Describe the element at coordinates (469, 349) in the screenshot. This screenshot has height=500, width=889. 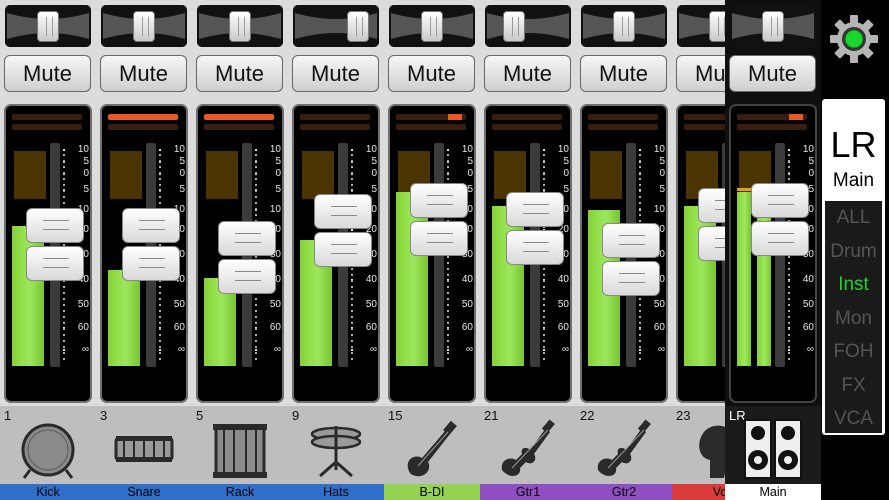
I see `scale-label: ∞` at that location.